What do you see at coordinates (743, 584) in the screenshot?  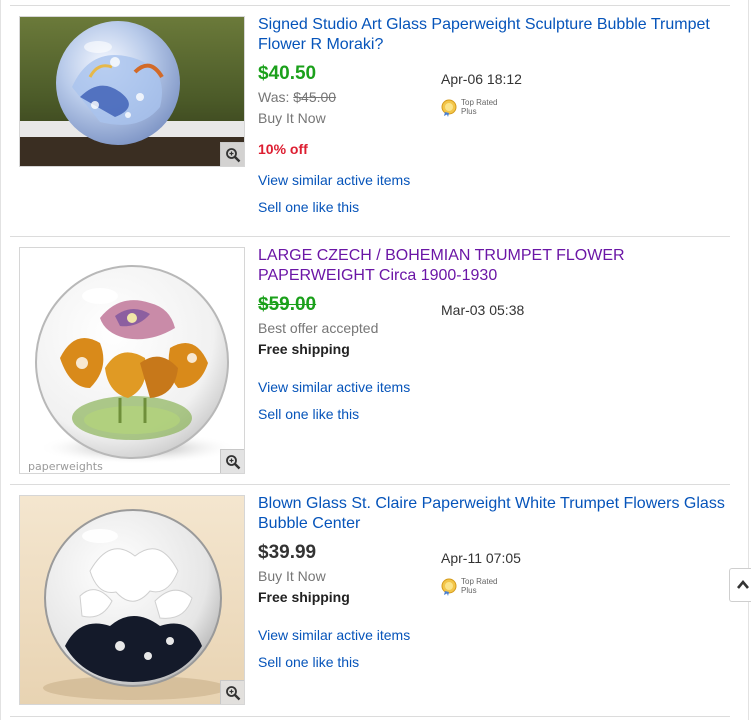 I see `chevron-up-icon` at bounding box center [743, 584].